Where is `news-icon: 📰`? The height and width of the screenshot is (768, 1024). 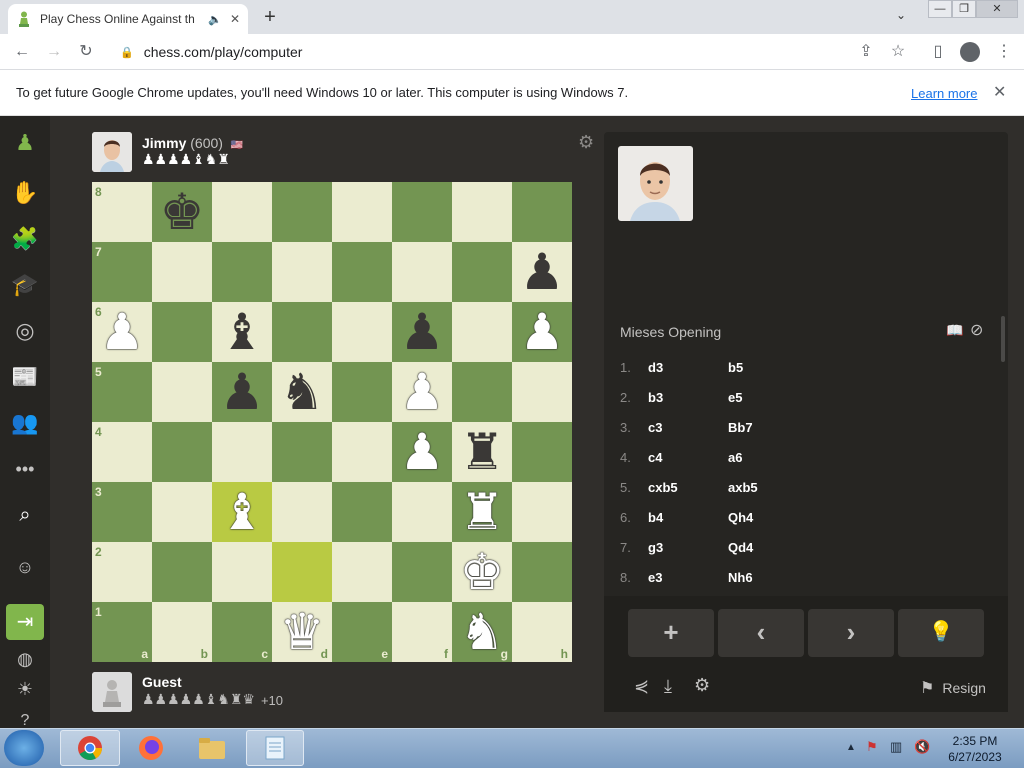
news-icon: 📰 is located at coordinates (25, 377).